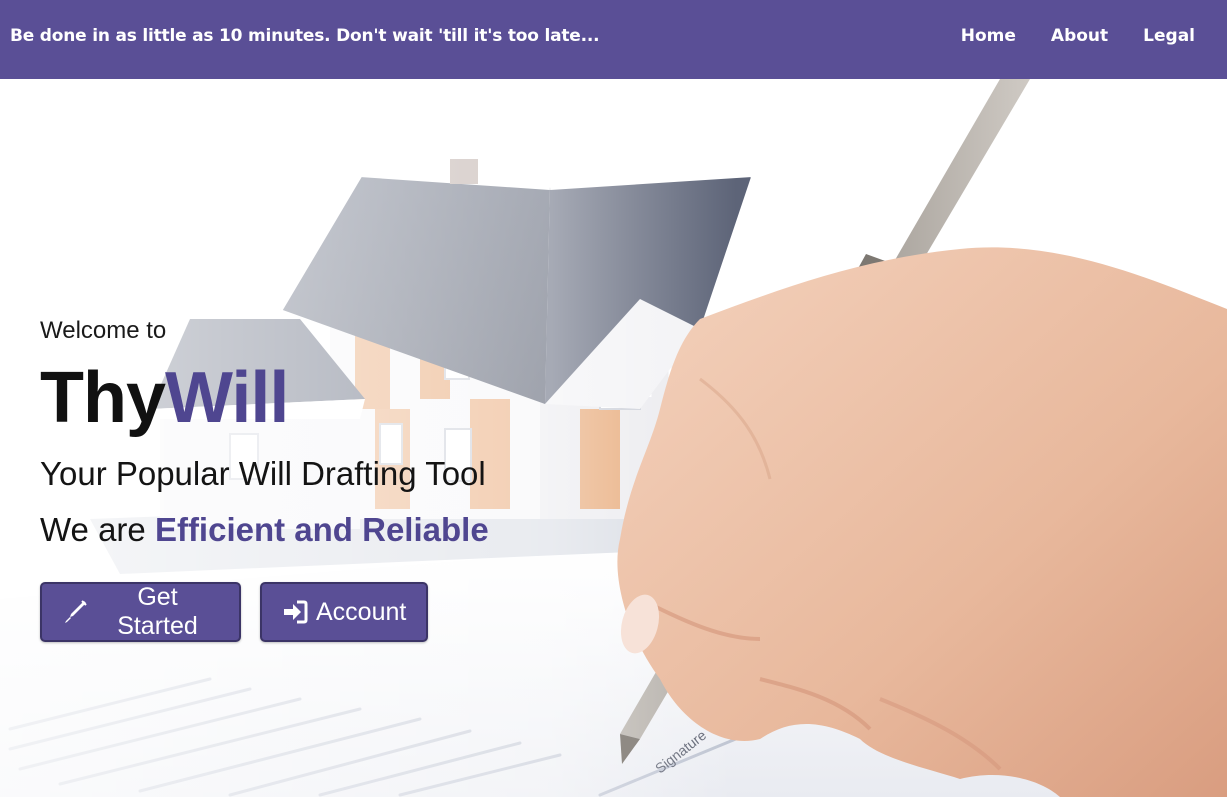 The height and width of the screenshot is (797, 1227). I want to click on nav-link-about: About, so click(1079, 36).